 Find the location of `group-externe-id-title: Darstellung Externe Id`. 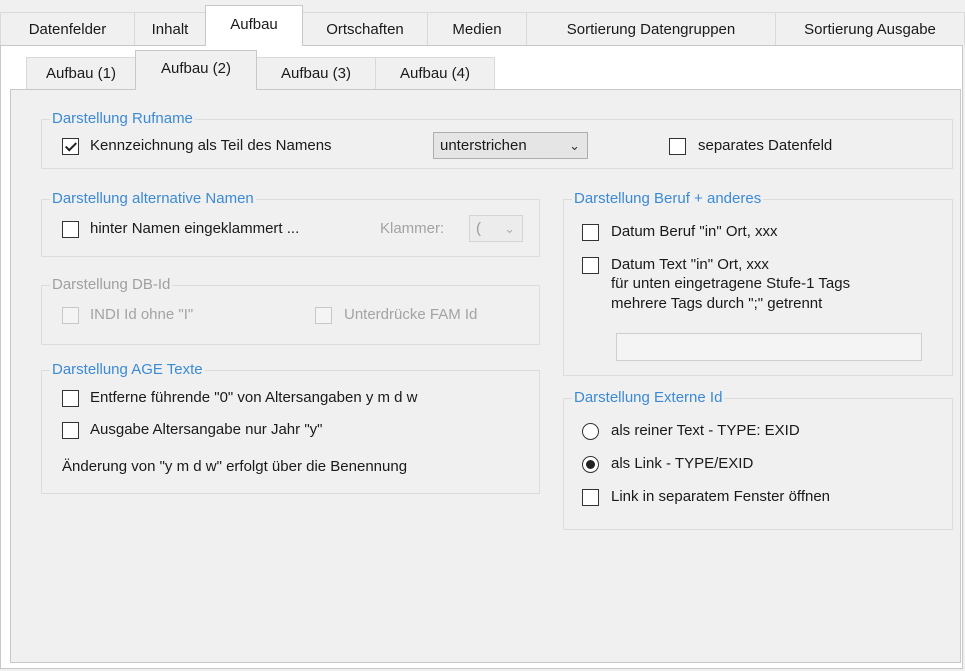

group-externe-id-title: Darstellung Externe Id is located at coordinates (648, 398).